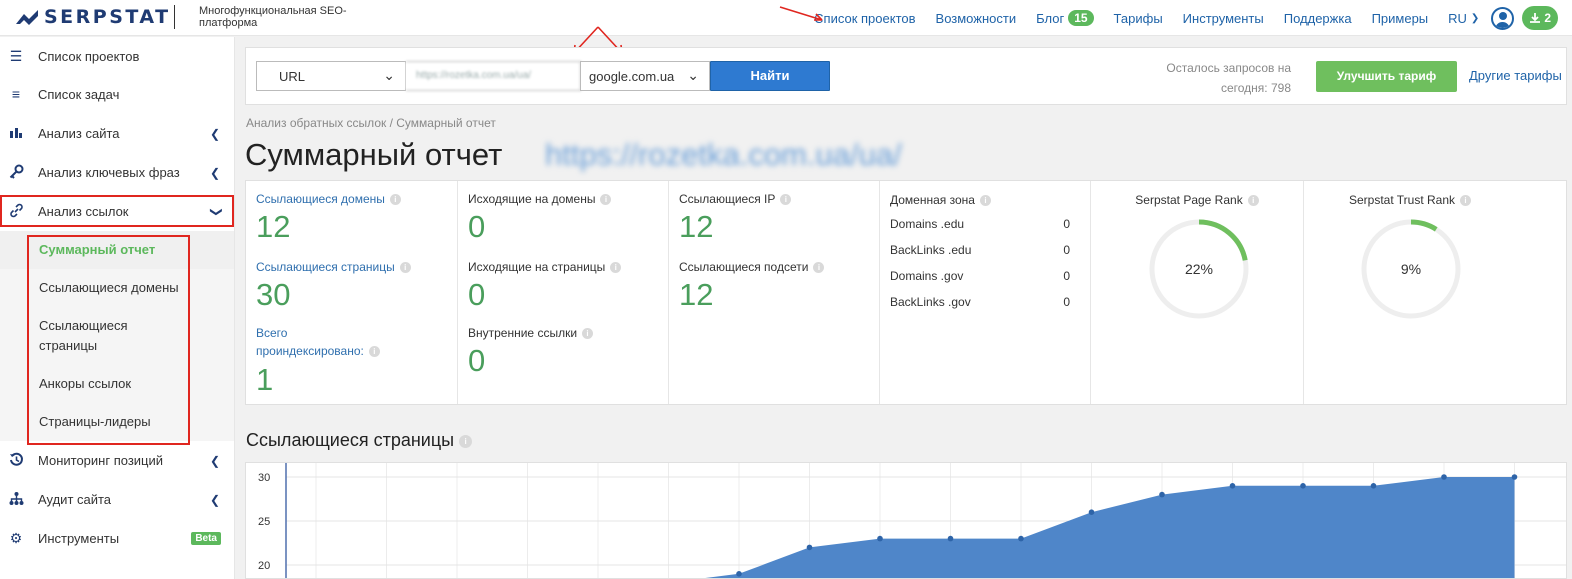  Describe the element at coordinates (117, 422) in the screenshot. I see `sidebar-subitem-top-pages: Страницы-лидеры` at that location.